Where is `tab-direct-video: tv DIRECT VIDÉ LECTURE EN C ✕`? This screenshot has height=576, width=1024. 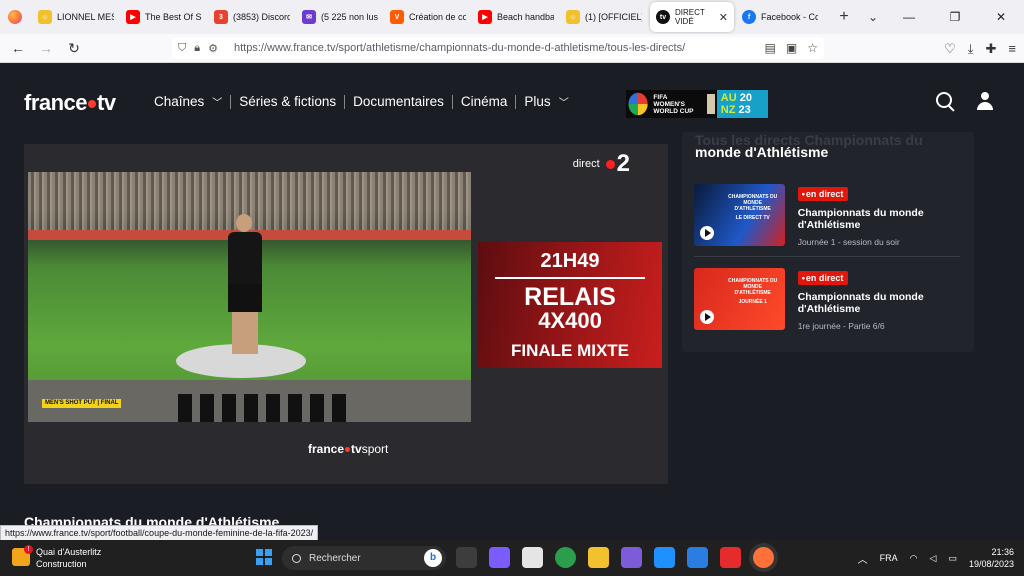 tab-direct-video: tv DIRECT VIDÉ LECTURE EN C ✕ is located at coordinates (692, 17).